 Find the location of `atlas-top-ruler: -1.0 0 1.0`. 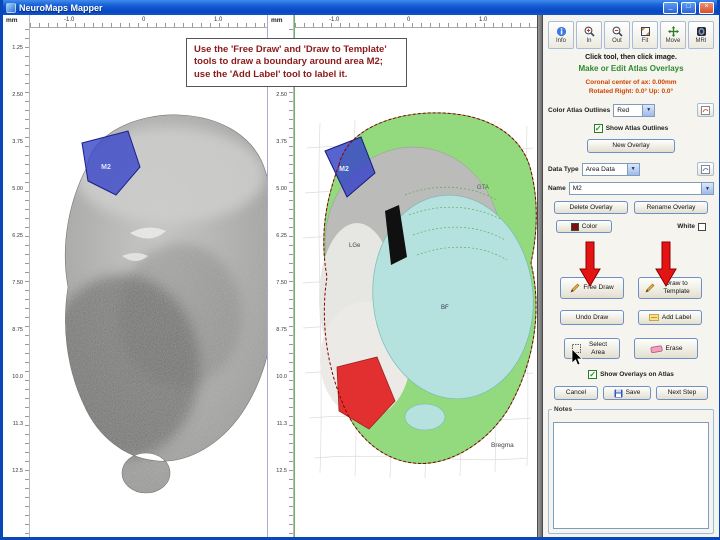

atlas-top-ruler: -1.0 0 1.0 is located at coordinates (416, 21).